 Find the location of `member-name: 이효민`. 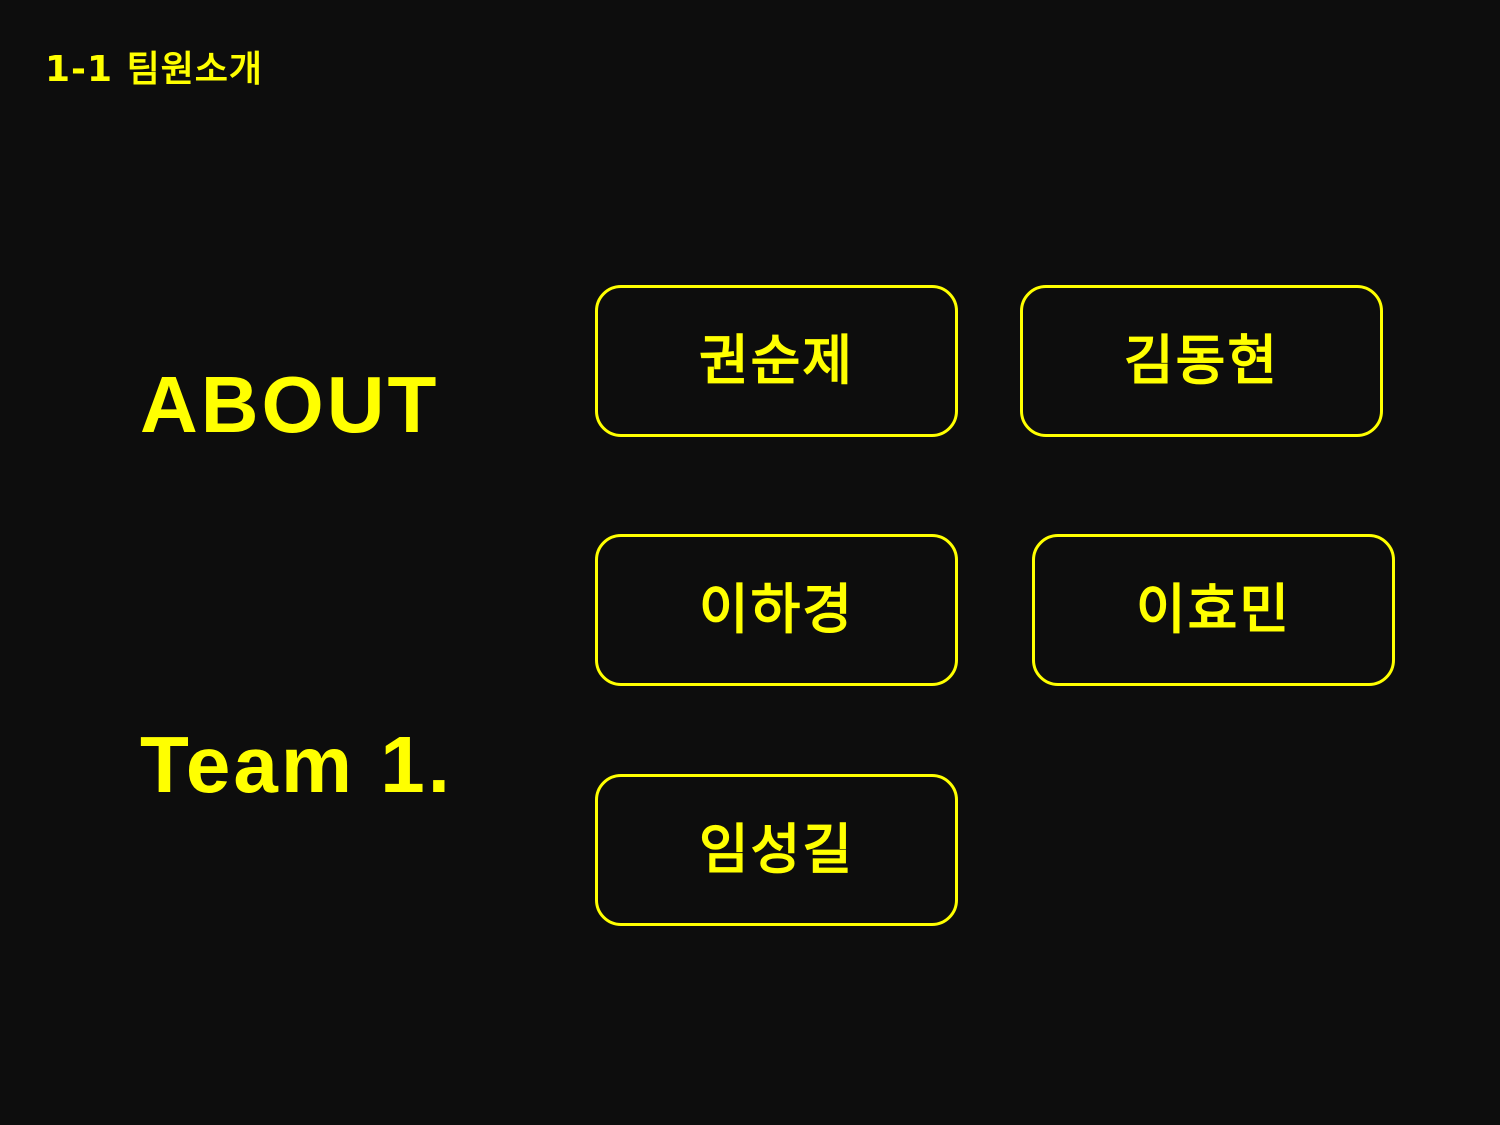

member-name: 이효민 is located at coordinates (1213, 609).